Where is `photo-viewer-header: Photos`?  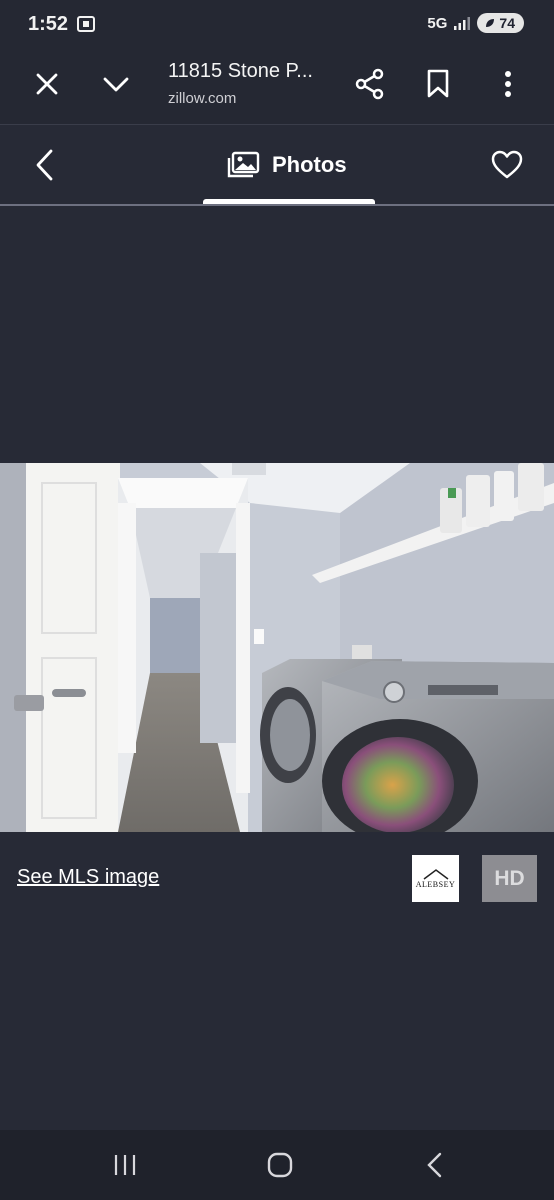
photo-viewer-header: Photos is located at coordinates (277, 165).